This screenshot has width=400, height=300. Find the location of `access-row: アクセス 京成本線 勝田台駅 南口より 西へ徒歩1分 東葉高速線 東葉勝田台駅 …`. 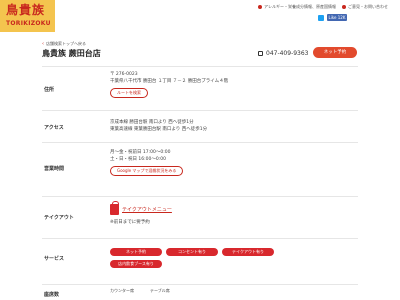

access-row: アクセス 京成本線 勝田台駅 南口より 西へ徒歩1分 東葉高速線 東葉勝田台駅 … is located at coordinates (200, 126).